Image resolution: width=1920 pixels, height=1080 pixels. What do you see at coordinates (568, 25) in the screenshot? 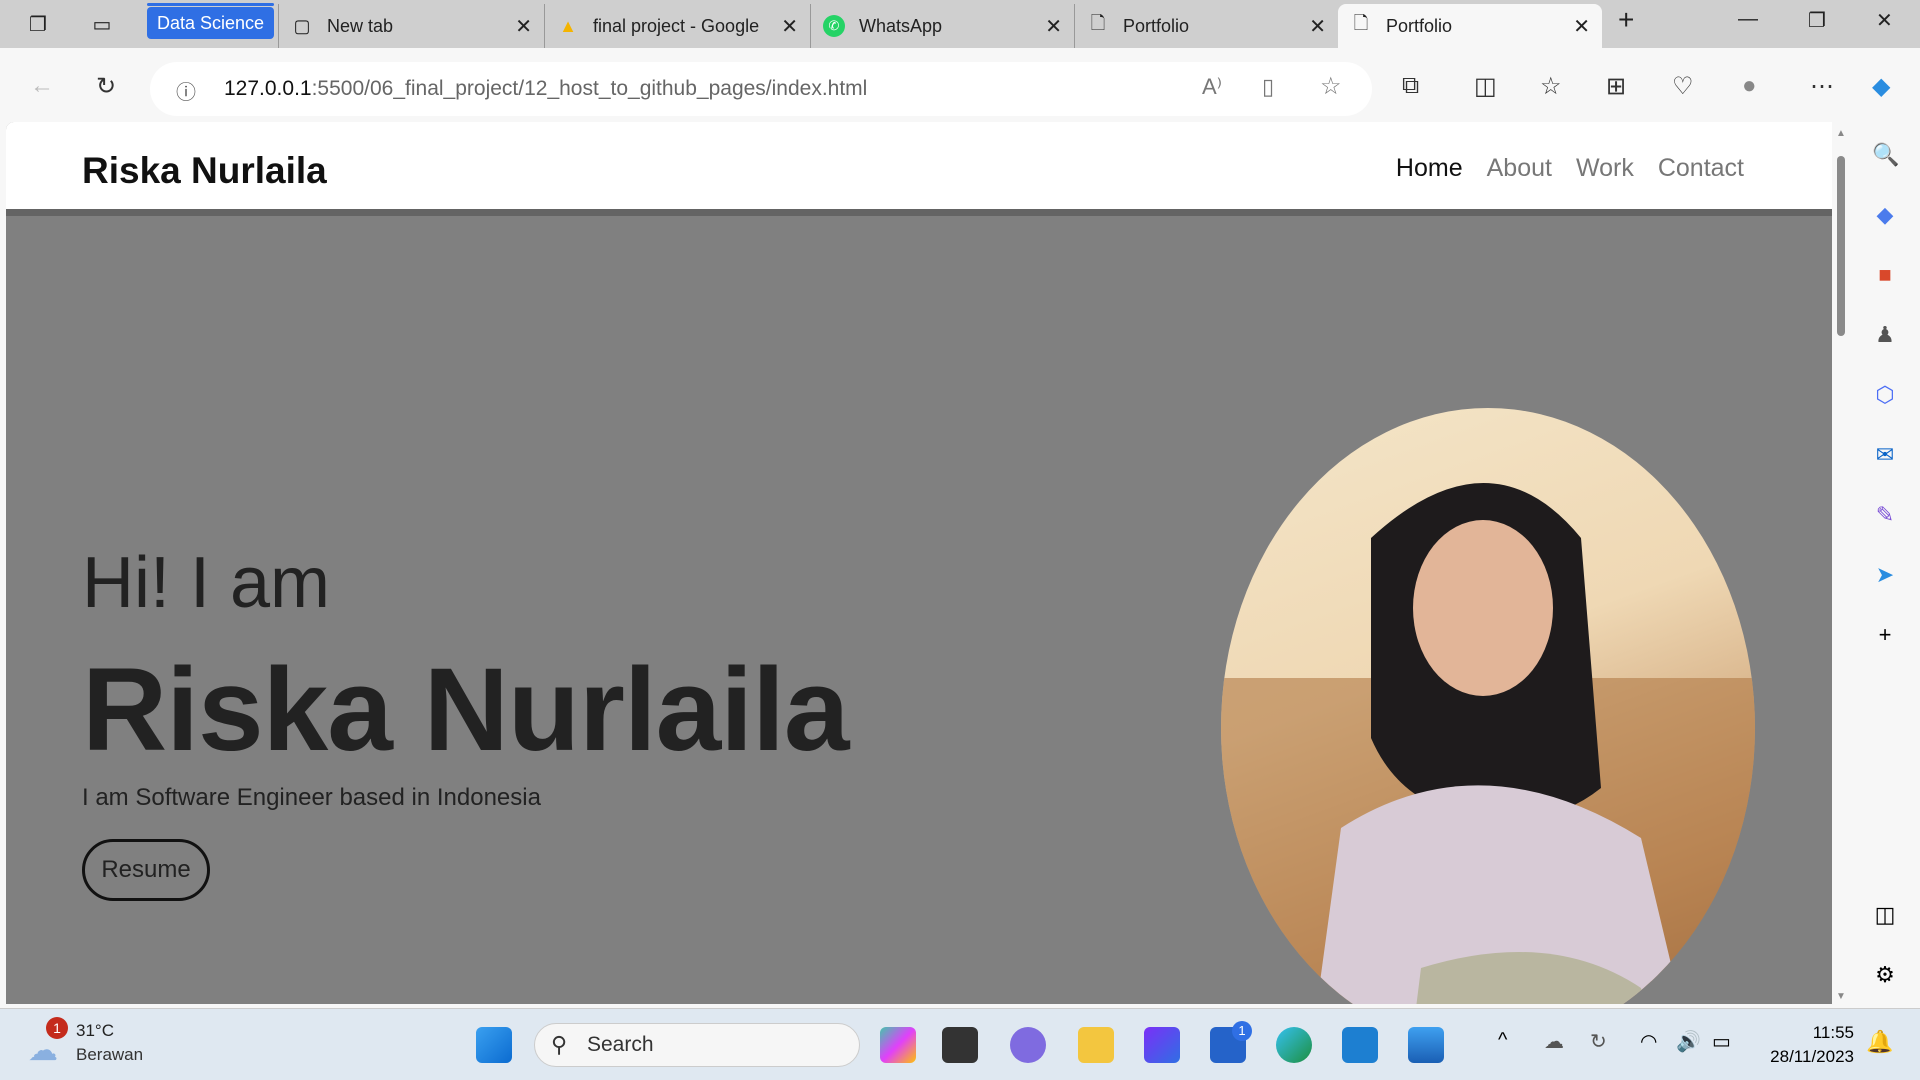
I see `google-drive-icon: ▲` at bounding box center [568, 25].